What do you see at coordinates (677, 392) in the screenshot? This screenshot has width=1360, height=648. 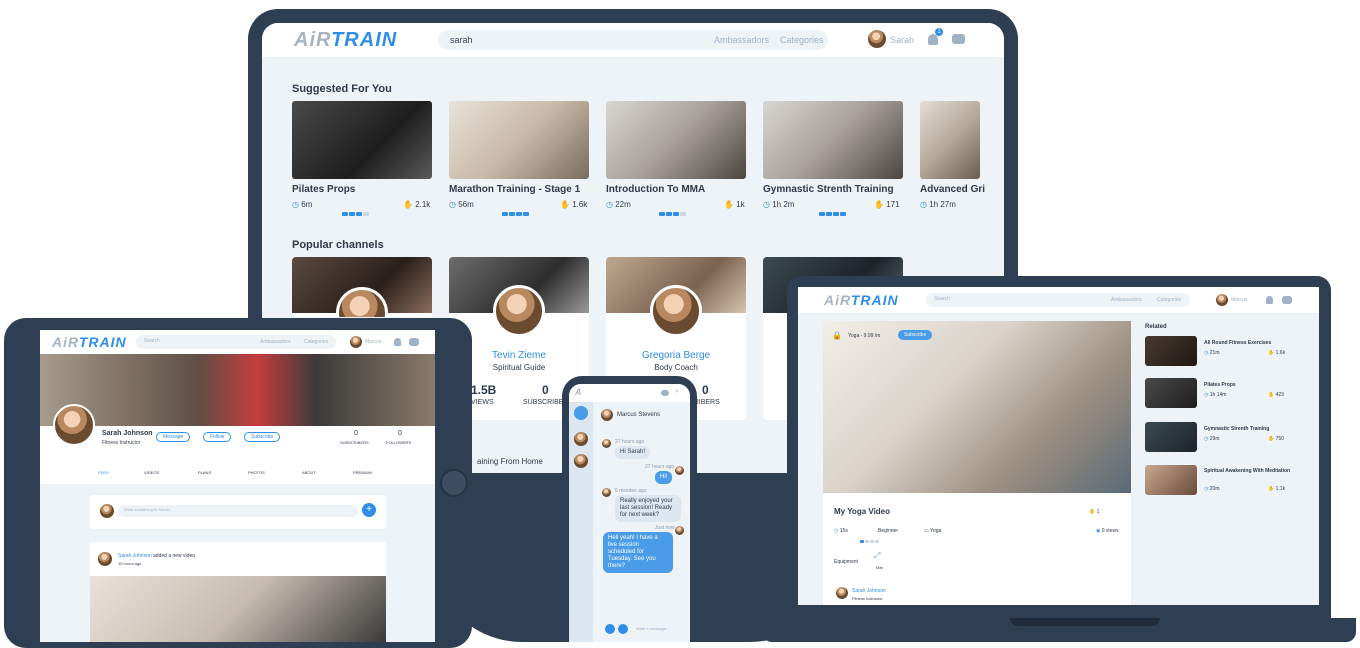 I see `search-icon: ⌕` at bounding box center [677, 392].